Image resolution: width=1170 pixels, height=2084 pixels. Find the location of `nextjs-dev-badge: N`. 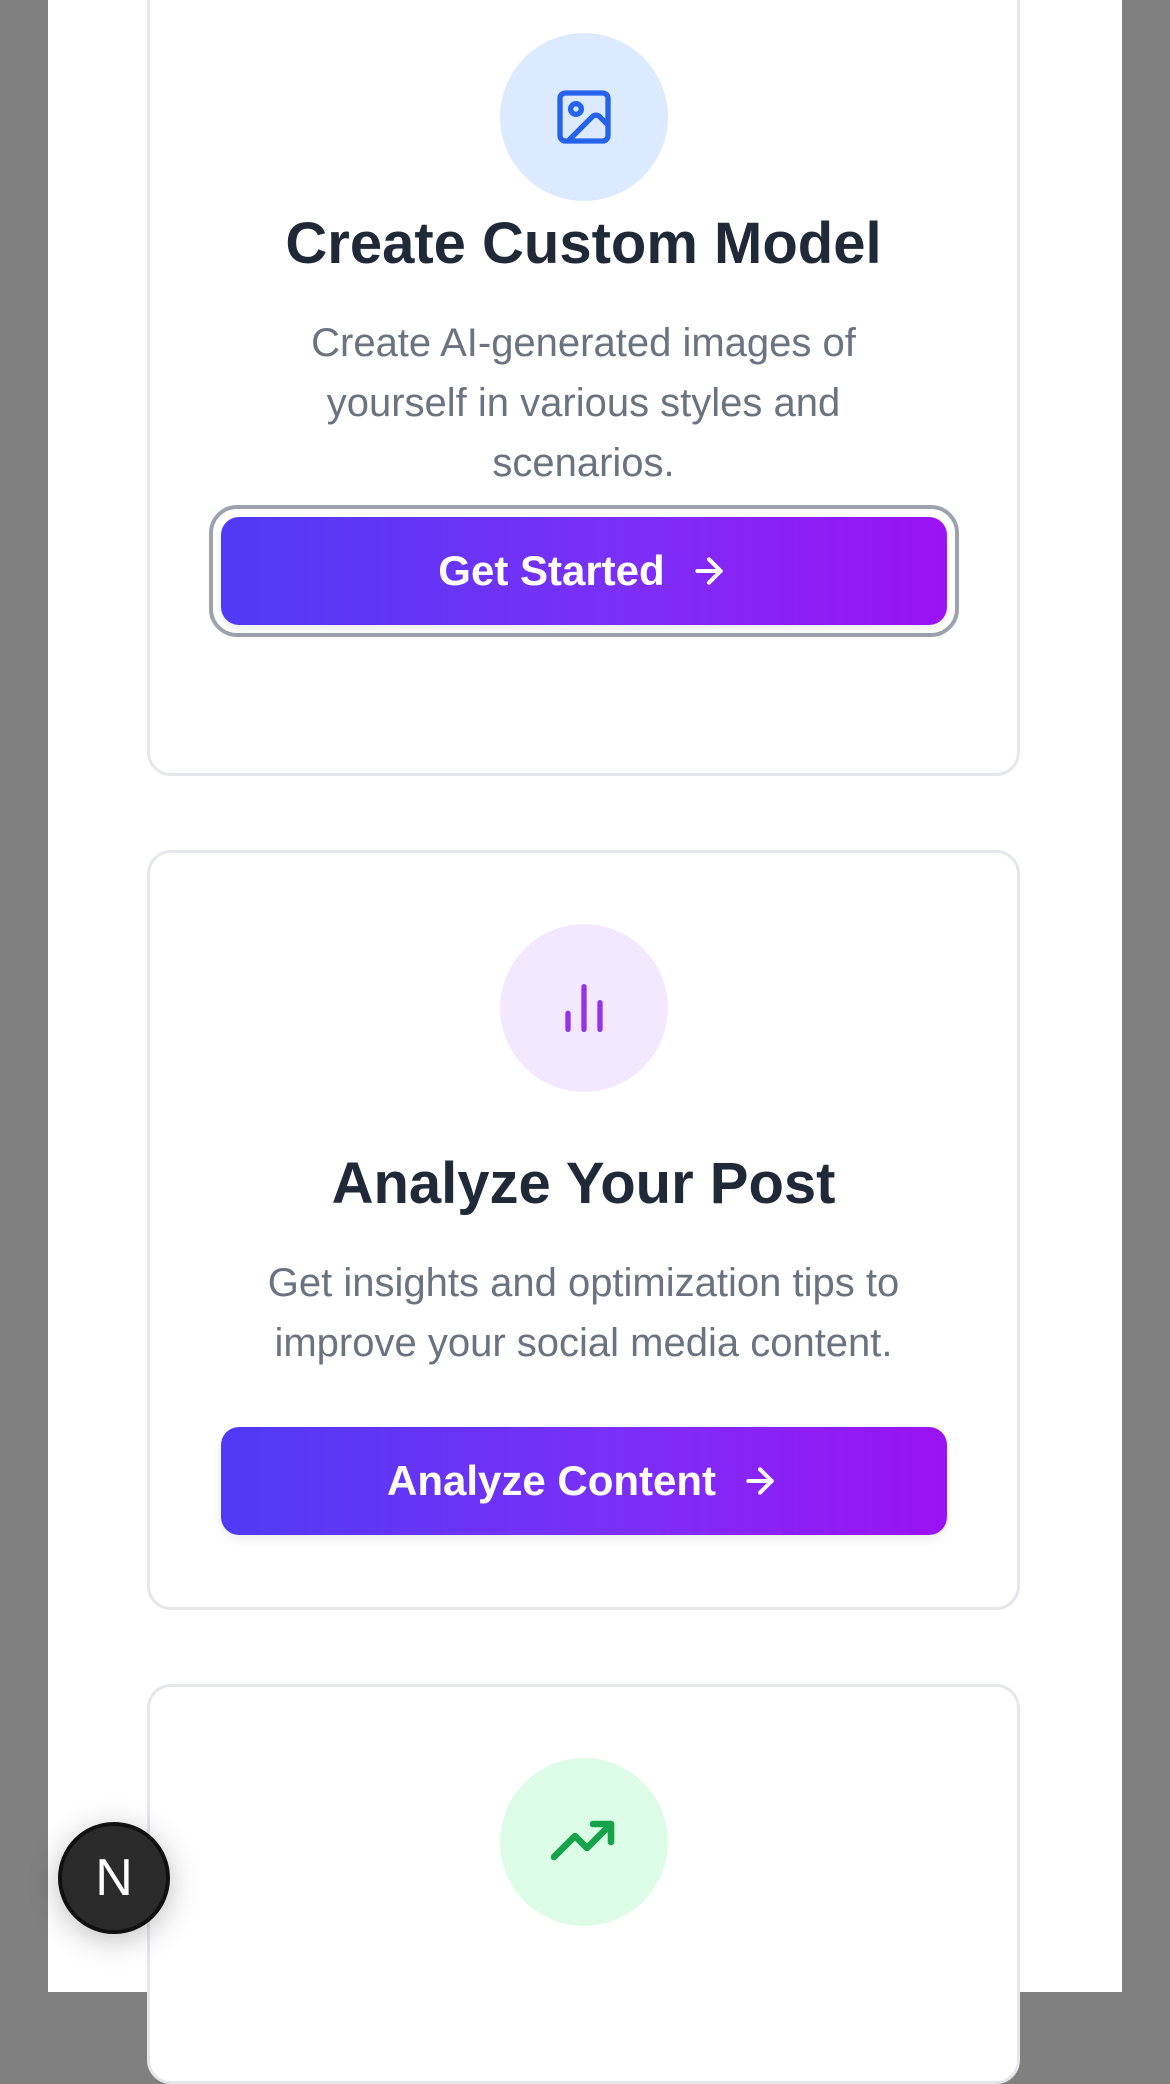

nextjs-dev-badge: N is located at coordinates (114, 1878).